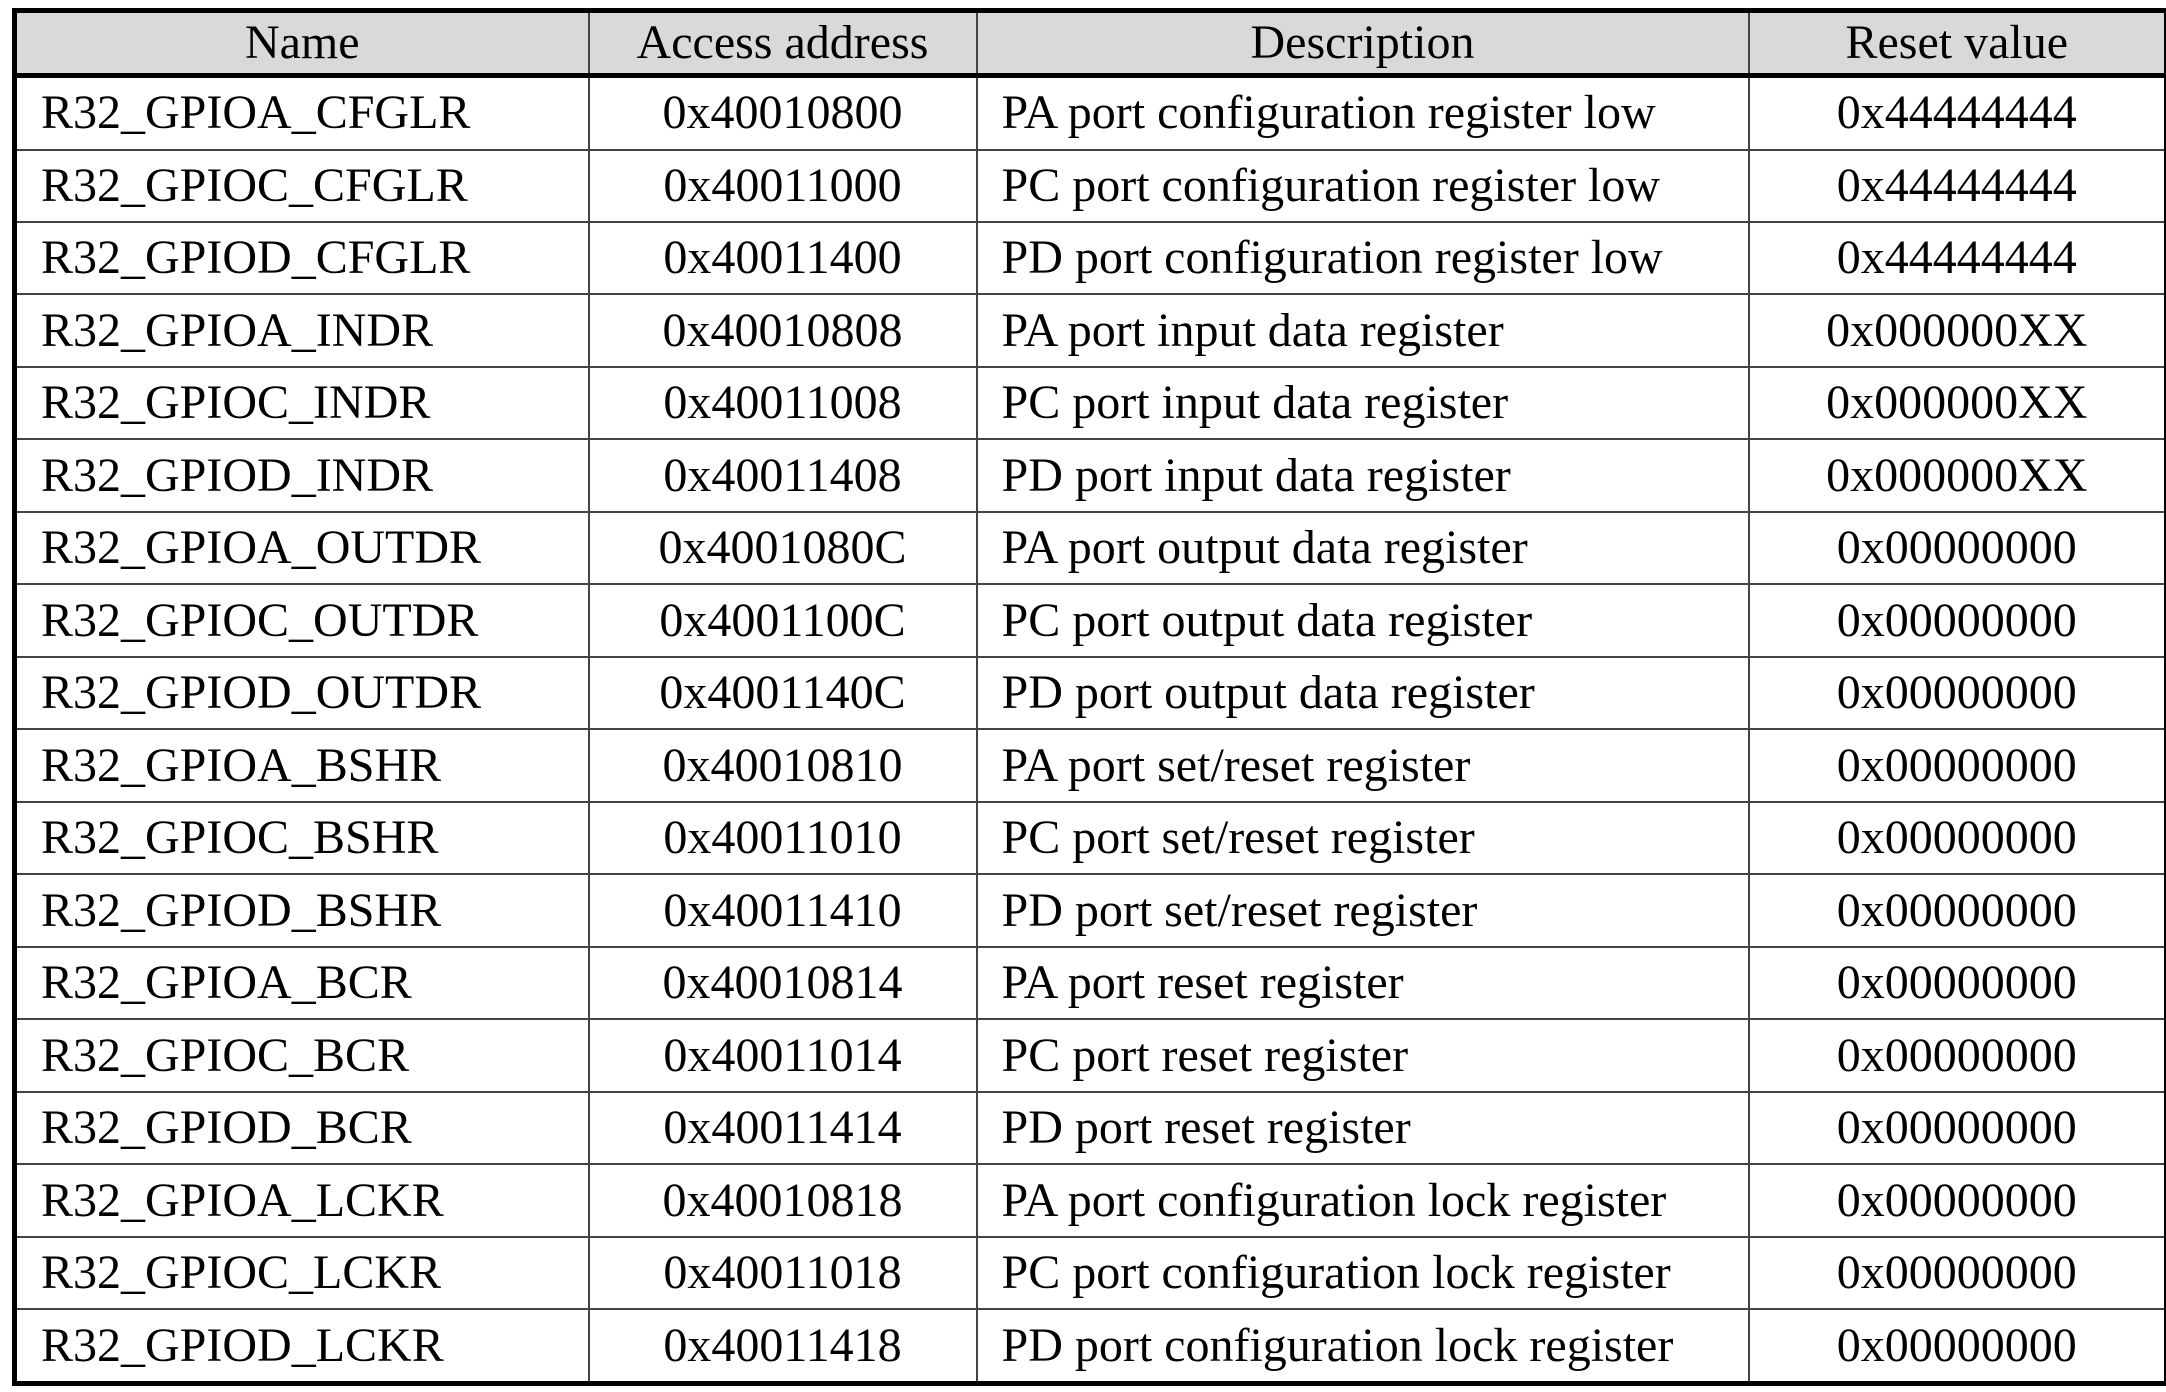 This screenshot has height=1392, width=2166. Describe the element at coordinates (301, 475) in the screenshot. I see `register-name-cell: R32_GPIOD_INDR` at that location.